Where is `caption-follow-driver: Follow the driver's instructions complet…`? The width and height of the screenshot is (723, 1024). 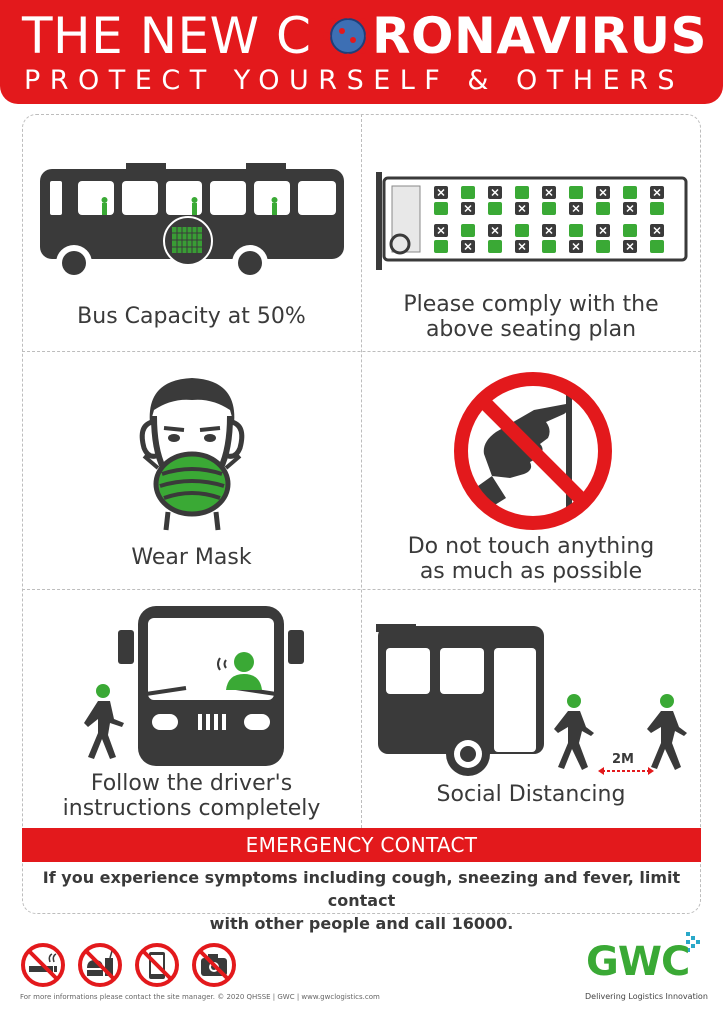
caption-follow-driver: Follow the driver's instructions complet… is located at coordinates (191, 796).